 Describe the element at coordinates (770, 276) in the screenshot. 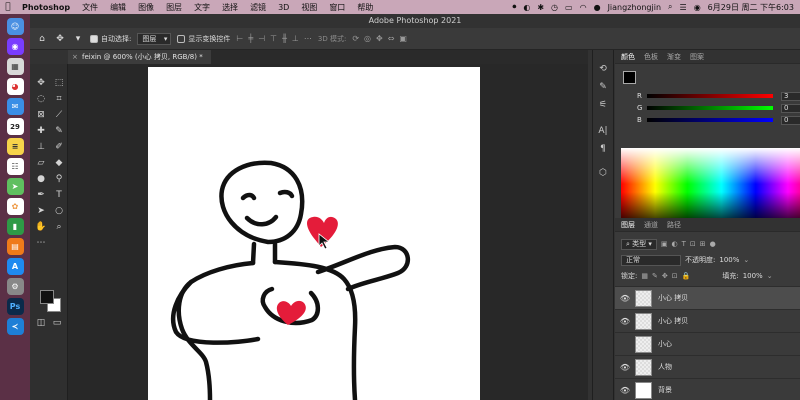

I see `fill-chevron-icon: ⌄` at that location.